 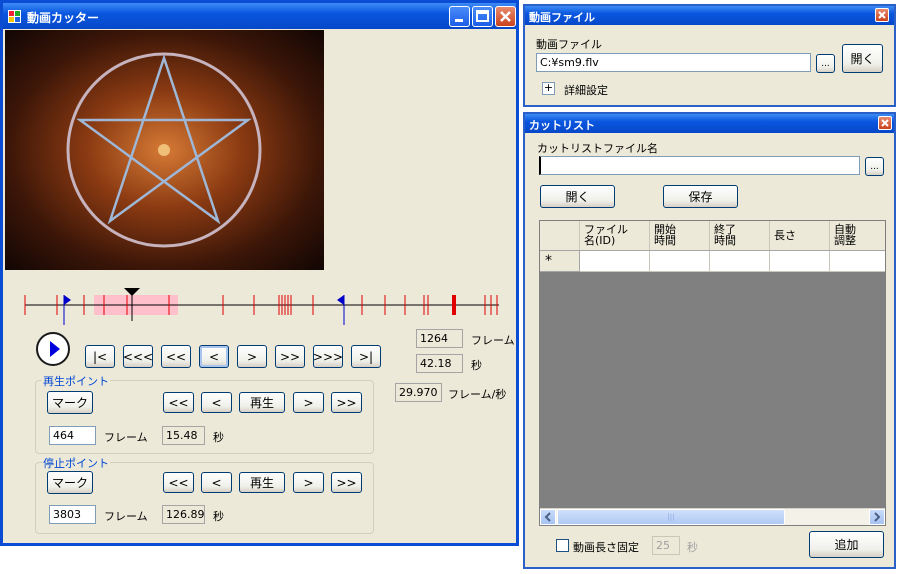 I want to click on grid-horizontal-scrollbar: |||, so click(x=712, y=516).